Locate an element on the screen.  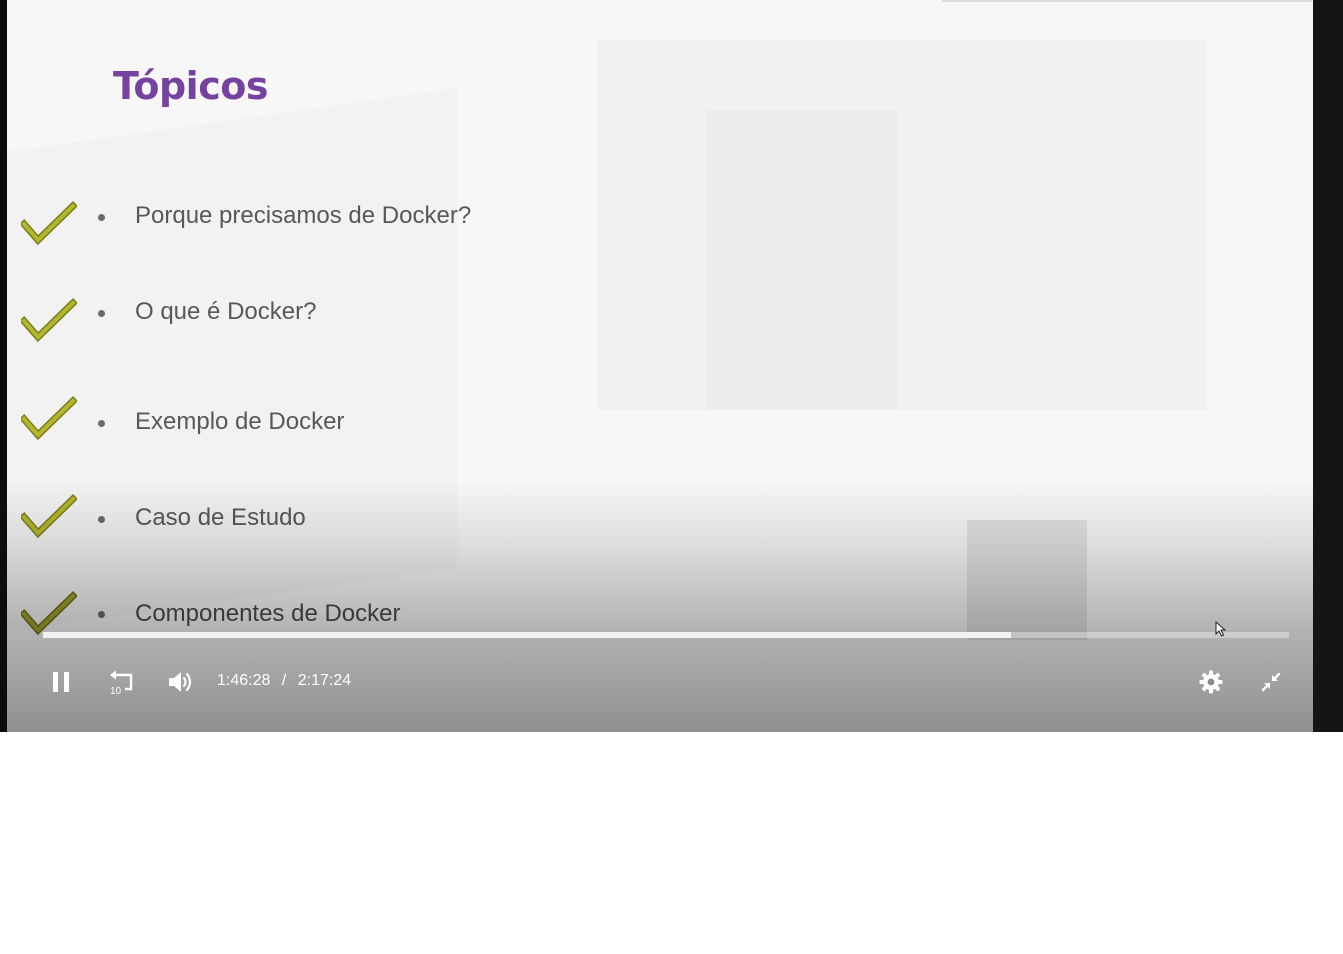
slide-title: Tópicos is located at coordinates (190, 86).